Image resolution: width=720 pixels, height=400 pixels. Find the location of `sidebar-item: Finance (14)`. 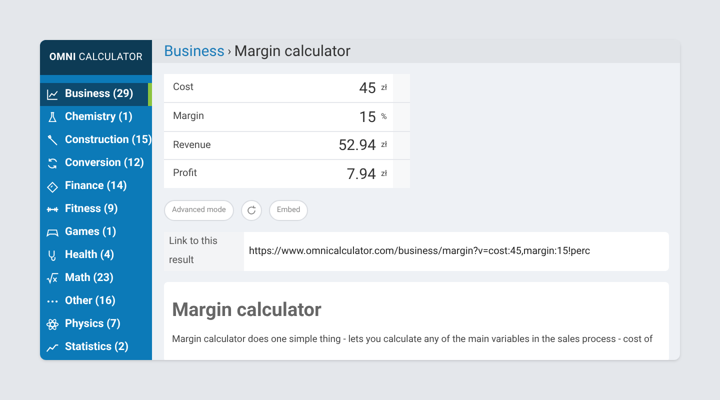

sidebar-item: Finance (14) is located at coordinates (96, 186).